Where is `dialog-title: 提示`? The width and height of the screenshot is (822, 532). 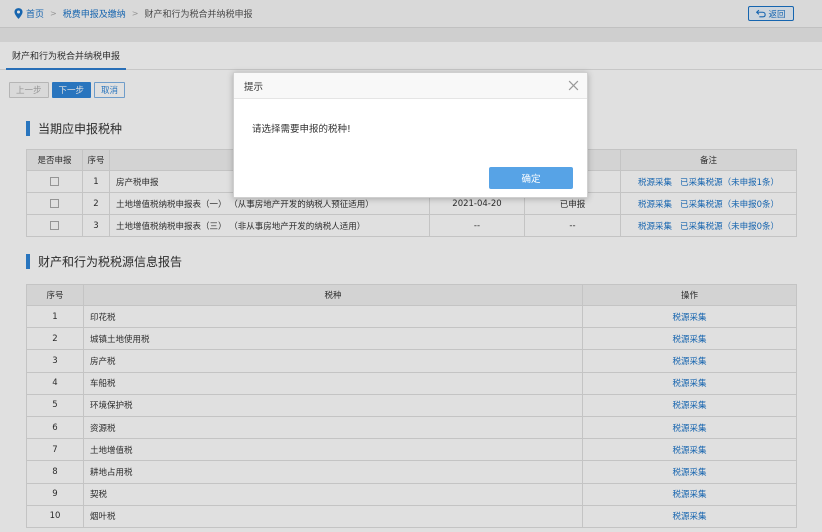
dialog-title: 提示 is located at coordinates (254, 87).